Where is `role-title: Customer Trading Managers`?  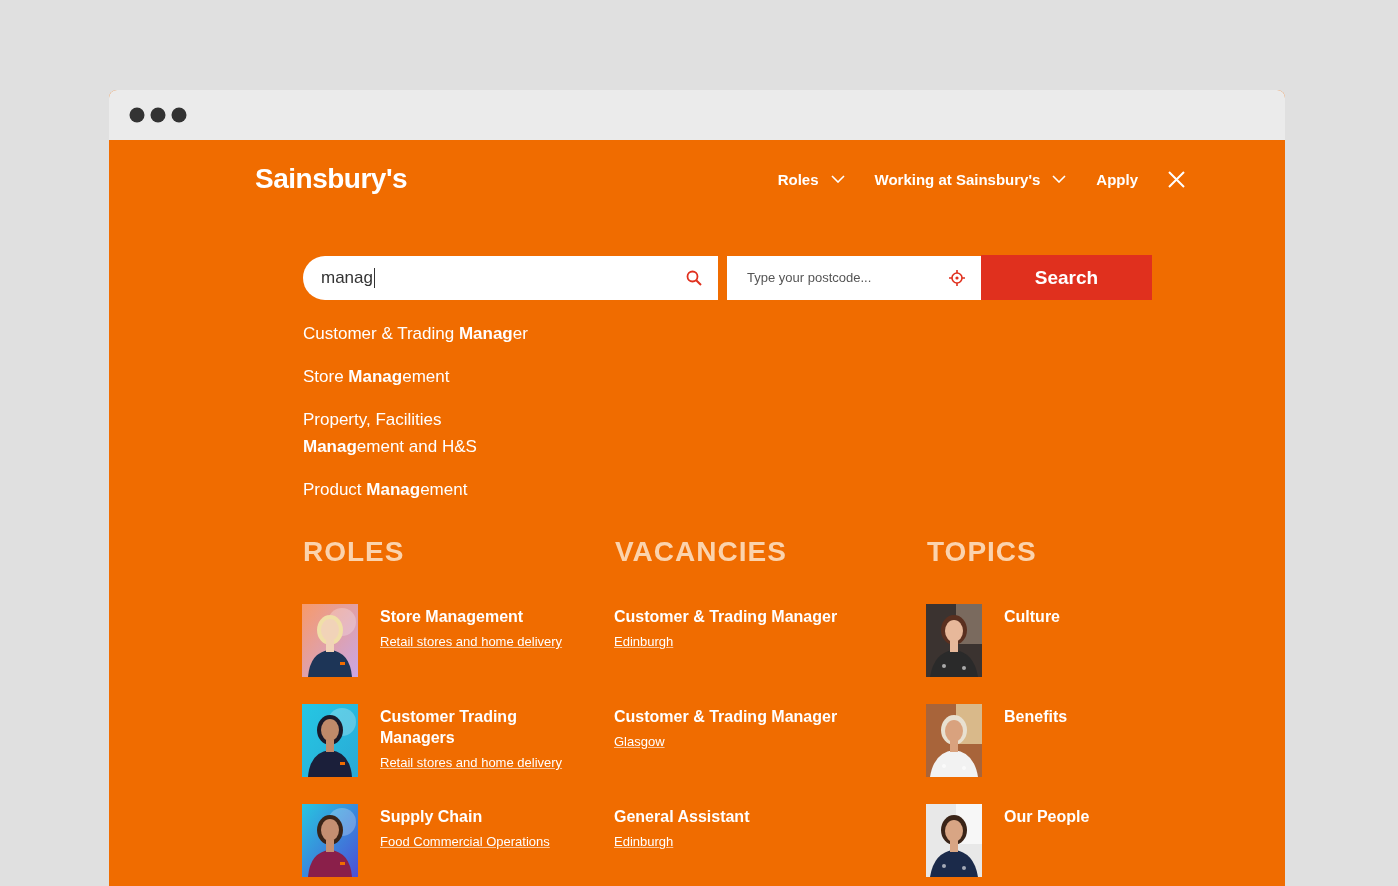 role-title: Customer Trading Managers is located at coordinates (480, 727).